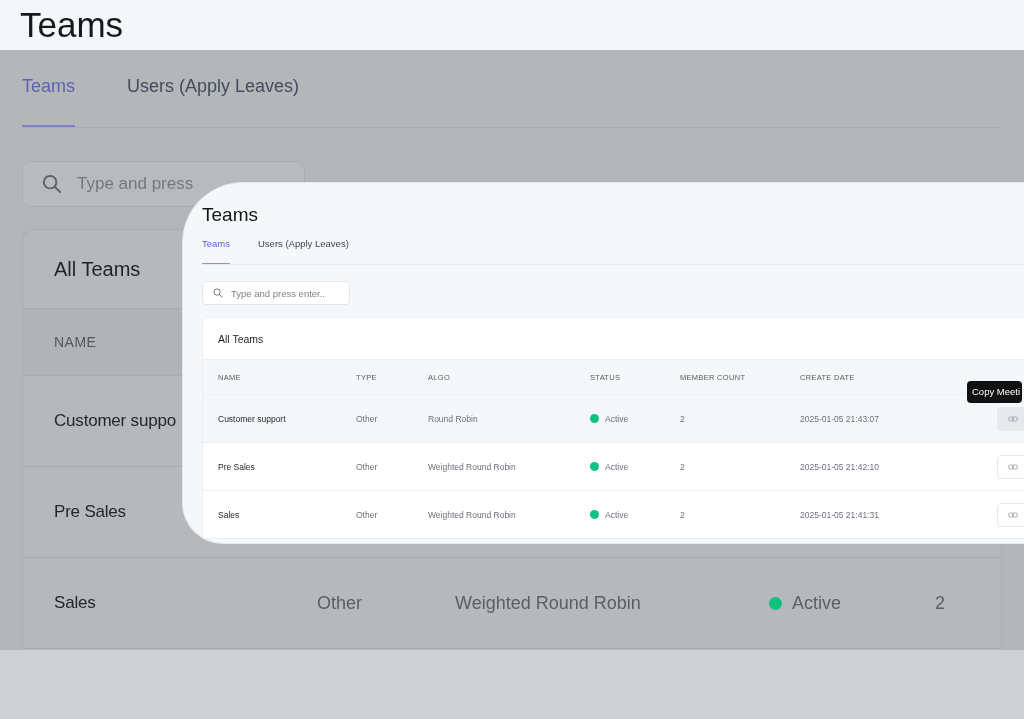 Image resolution: width=1024 pixels, height=719 pixels. I want to click on team-name: Customer support, so click(252, 418).